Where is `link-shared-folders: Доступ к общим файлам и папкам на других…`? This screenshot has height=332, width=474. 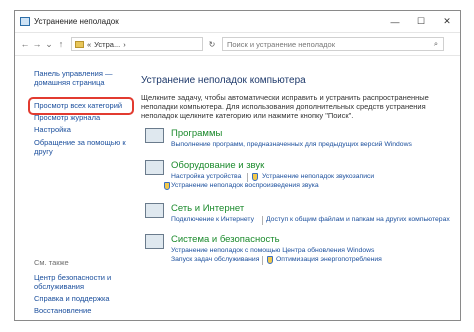
link-shared-folders: Доступ к общим файлам и папкам на других… is located at coordinates (358, 219).